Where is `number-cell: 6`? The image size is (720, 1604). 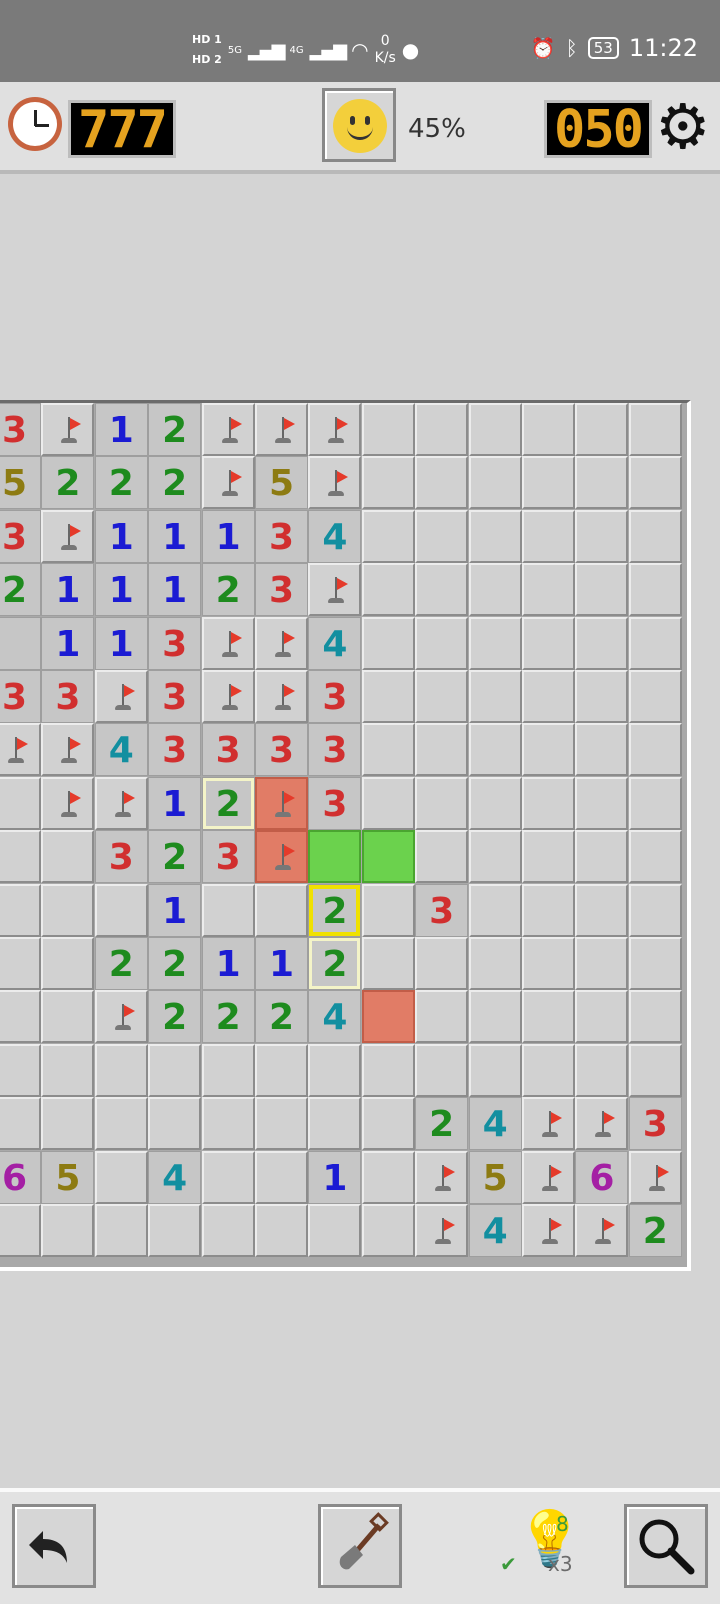 number-cell: 6 is located at coordinates (20, 1177).